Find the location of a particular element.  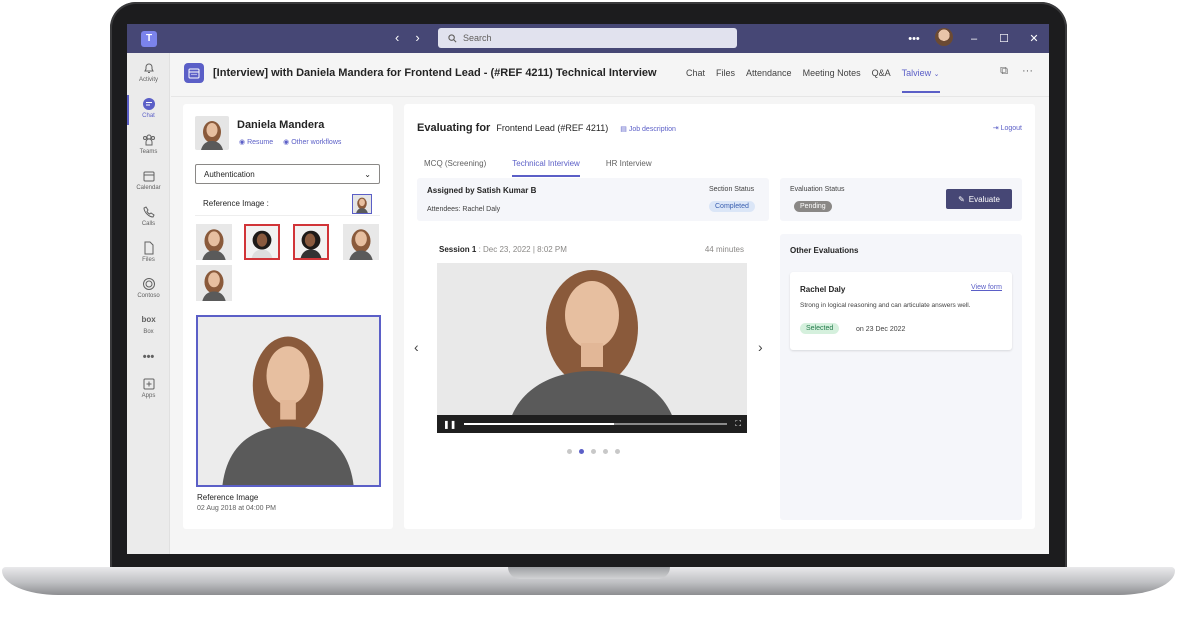

profile-avatar is located at coordinates (944, 38).